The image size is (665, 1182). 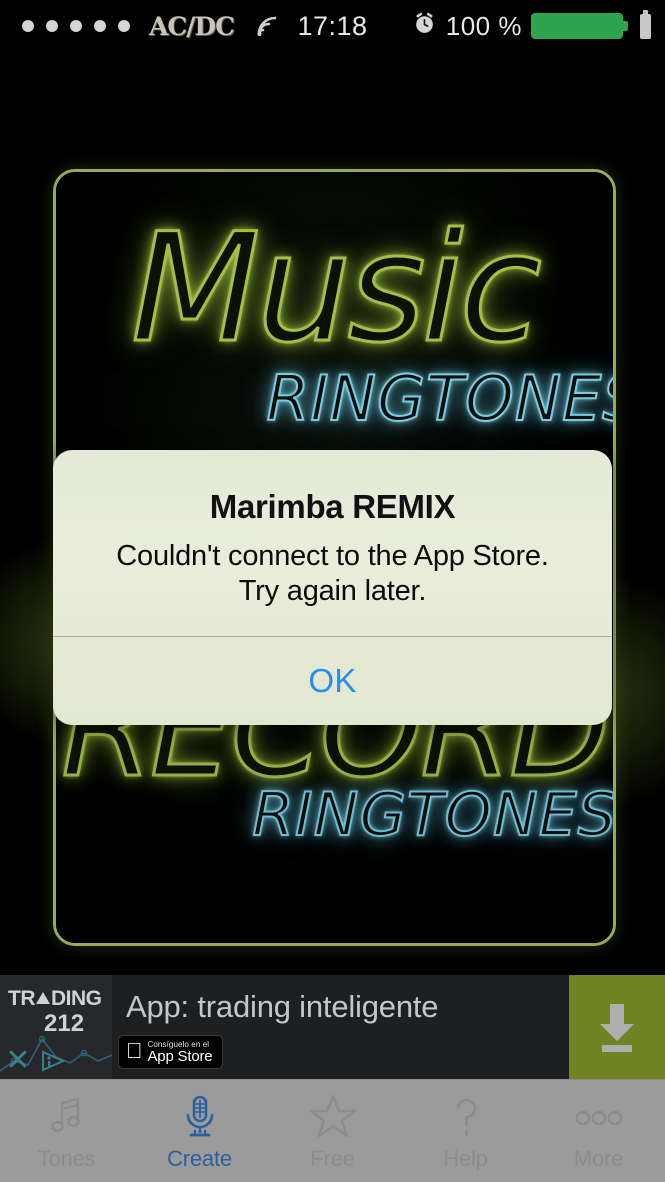 What do you see at coordinates (200, 1116) in the screenshot?
I see `microphone-icon` at bounding box center [200, 1116].